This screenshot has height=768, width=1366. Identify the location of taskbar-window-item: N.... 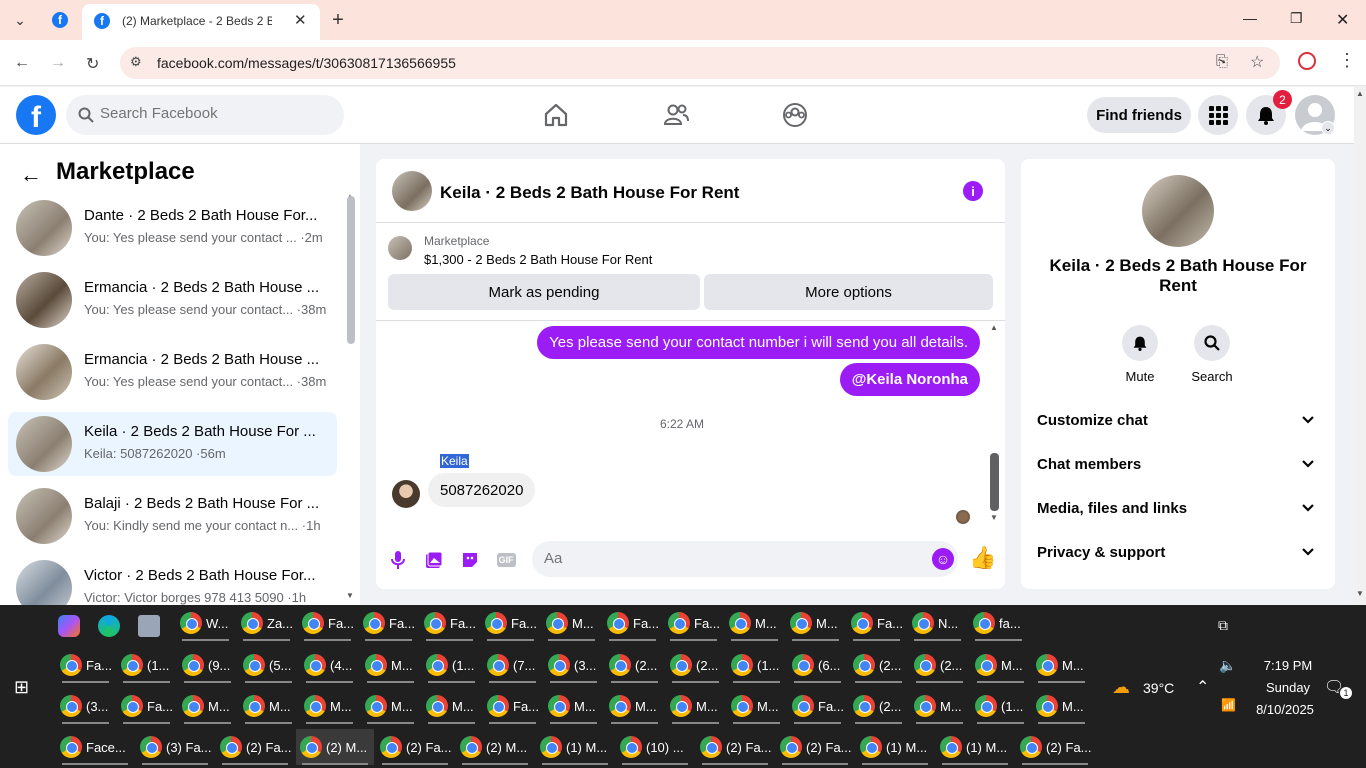
(937, 623).